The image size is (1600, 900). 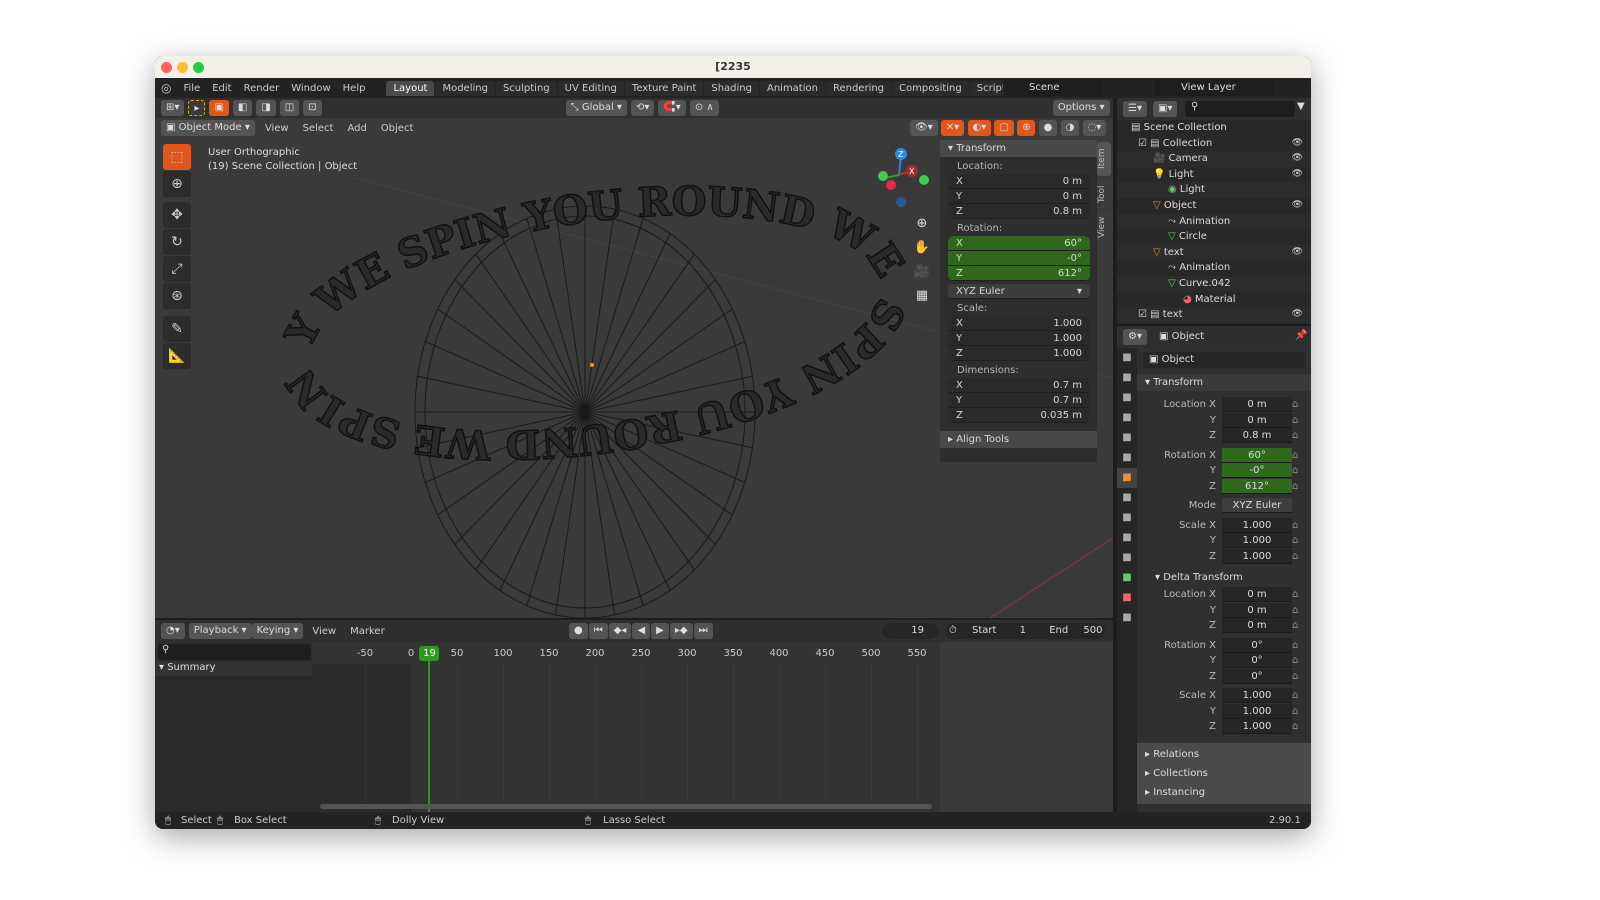 What do you see at coordinates (664, 88) in the screenshot?
I see `tab-texture-paint: Texture Paint` at bounding box center [664, 88].